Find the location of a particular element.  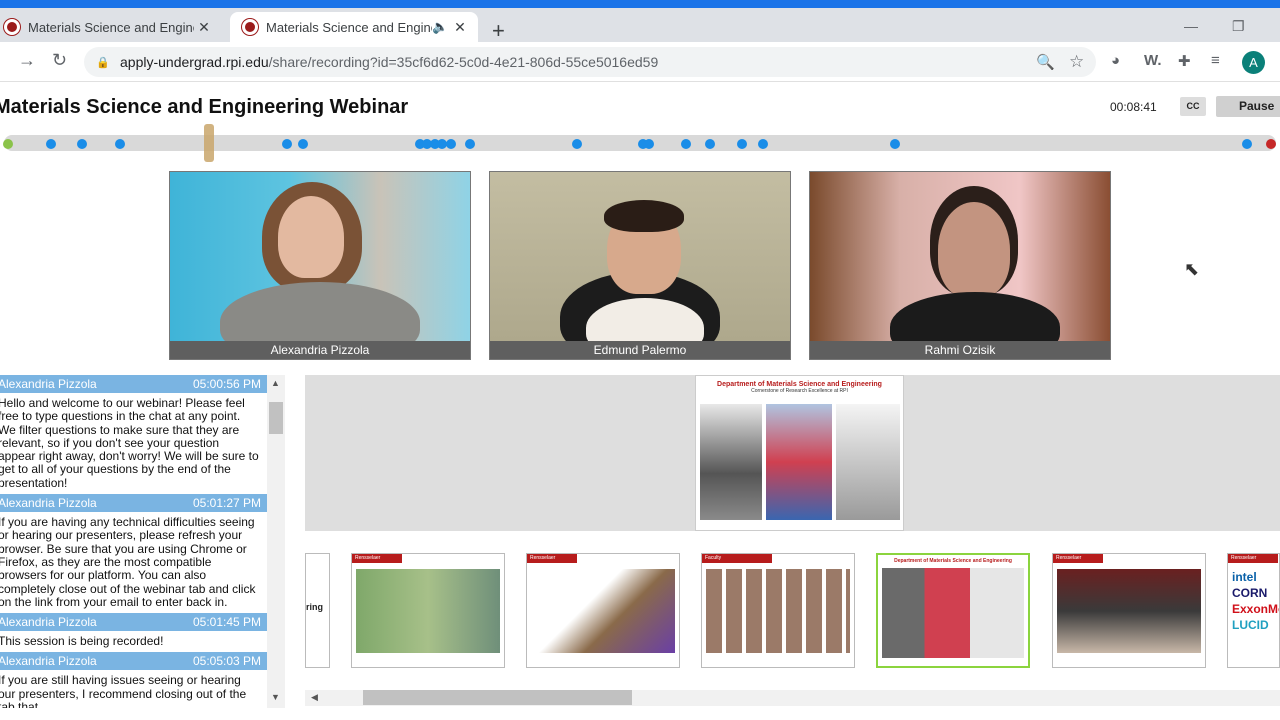

tab-inactive: Materials Science and Engineerin ✕ is located at coordinates (111, 27).